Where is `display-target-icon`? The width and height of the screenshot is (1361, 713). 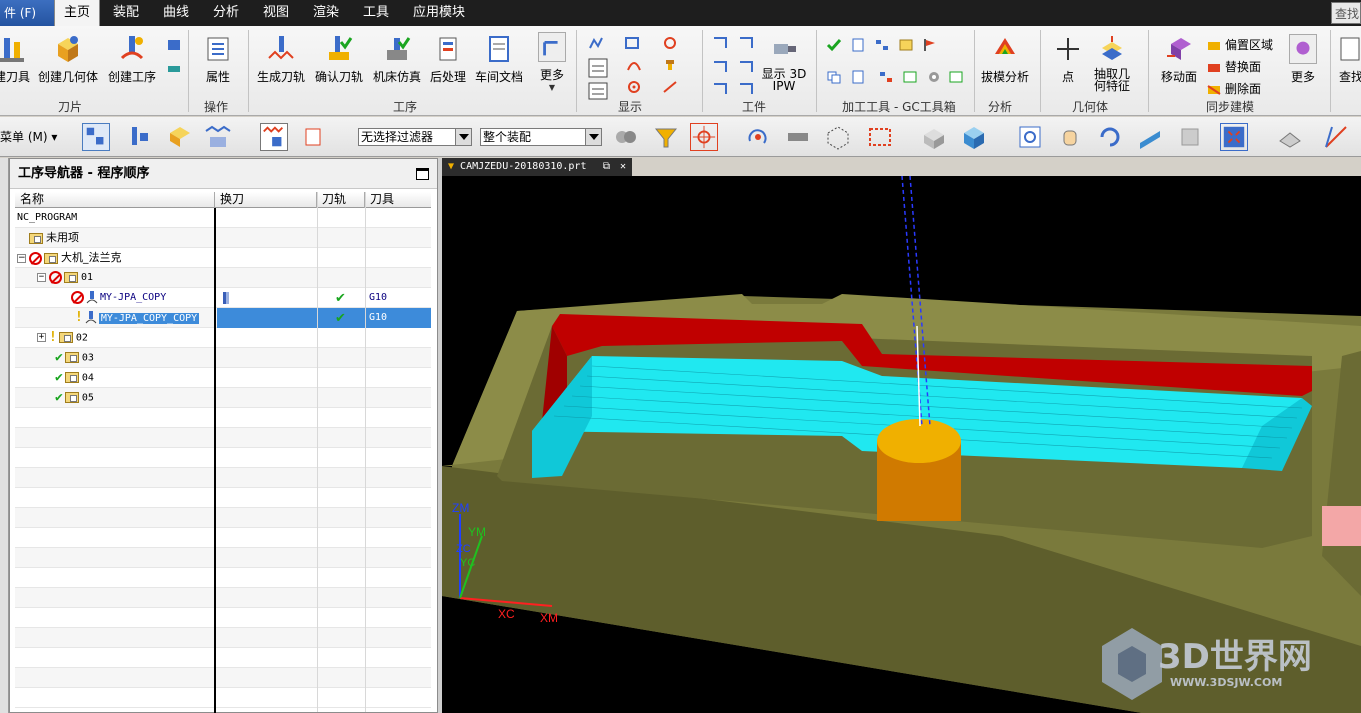 display-target-icon is located at coordinates (634, 87).